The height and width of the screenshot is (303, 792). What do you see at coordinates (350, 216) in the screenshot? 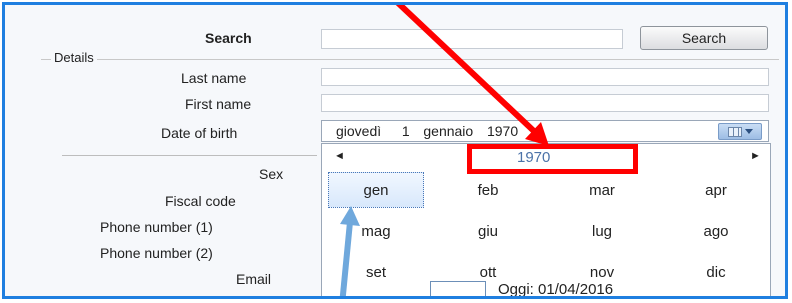
I see `blue-pointer-arrowhead` at bounding box center [350, 216].